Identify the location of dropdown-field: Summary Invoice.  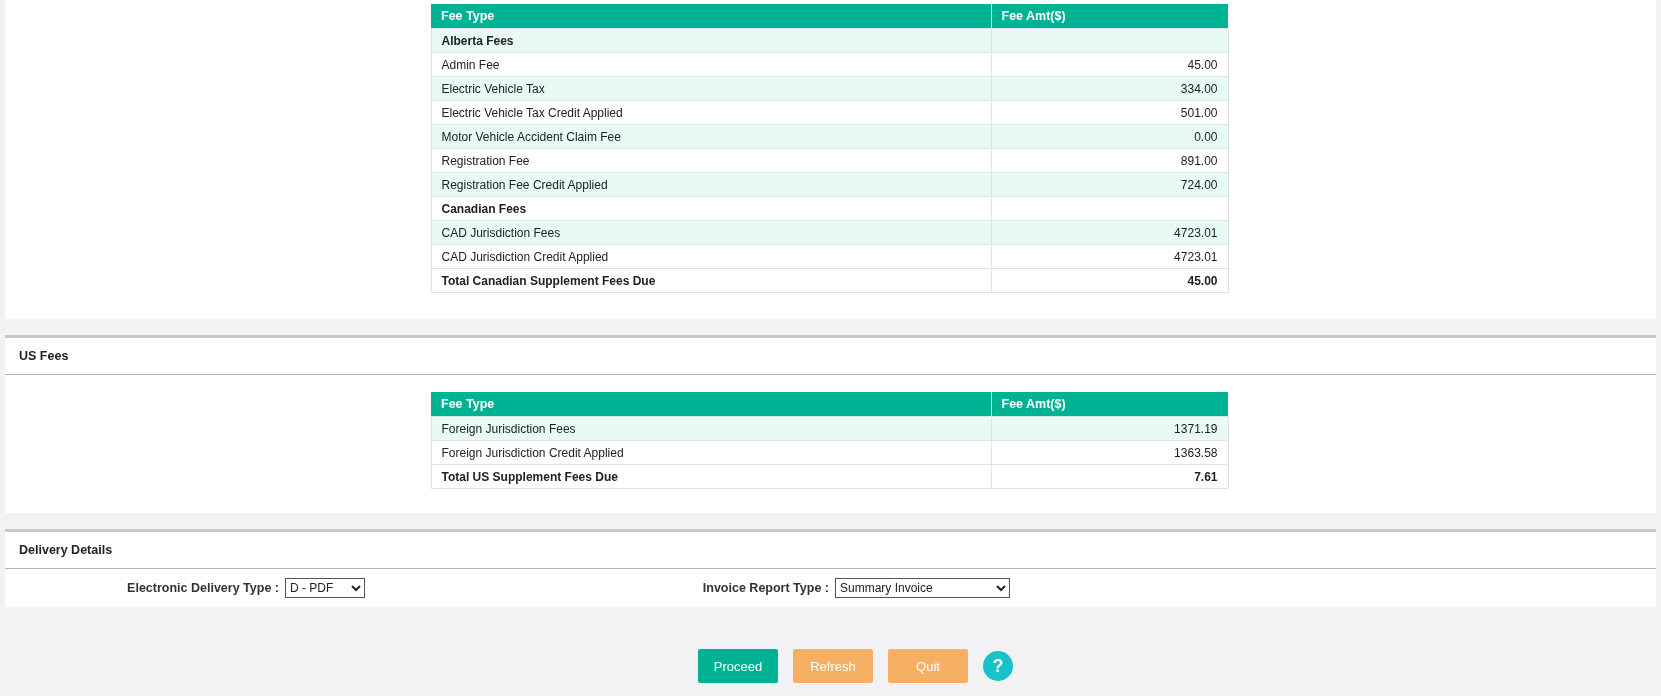
(922, 588).